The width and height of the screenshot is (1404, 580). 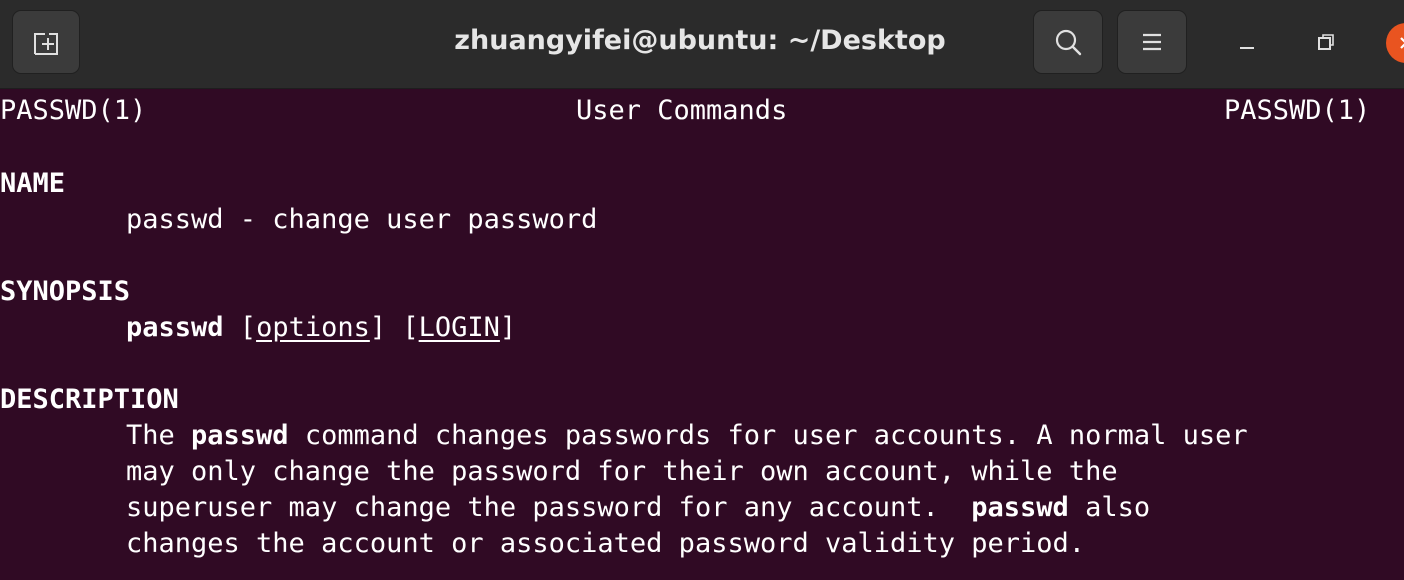 I want to click on maximize-button, so click(x=1326, y=42).